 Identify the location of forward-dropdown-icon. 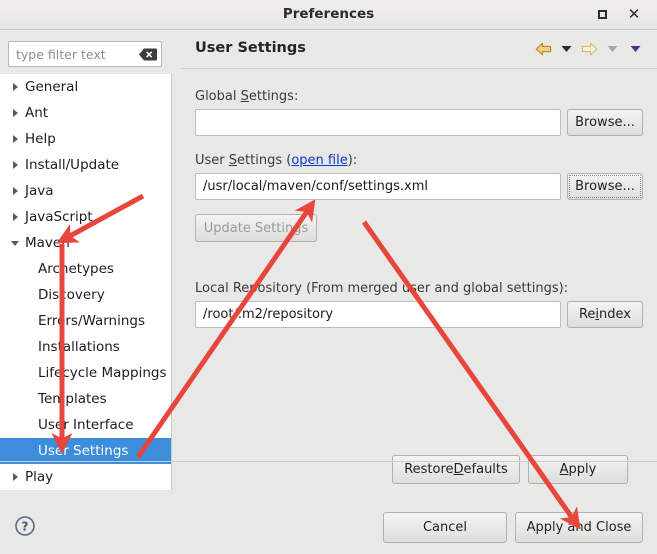
(612, 49).